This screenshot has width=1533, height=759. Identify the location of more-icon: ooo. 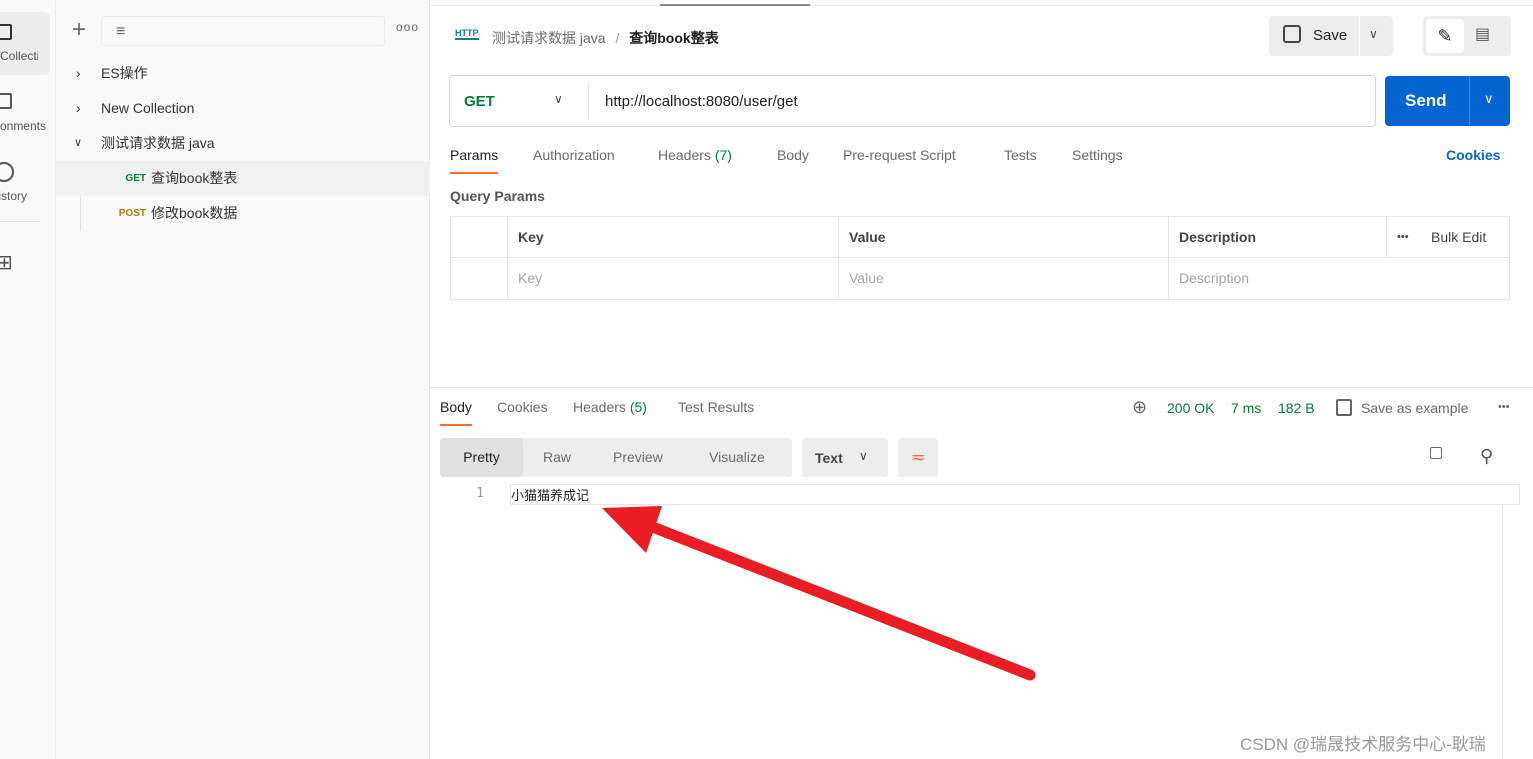
(407, 27).